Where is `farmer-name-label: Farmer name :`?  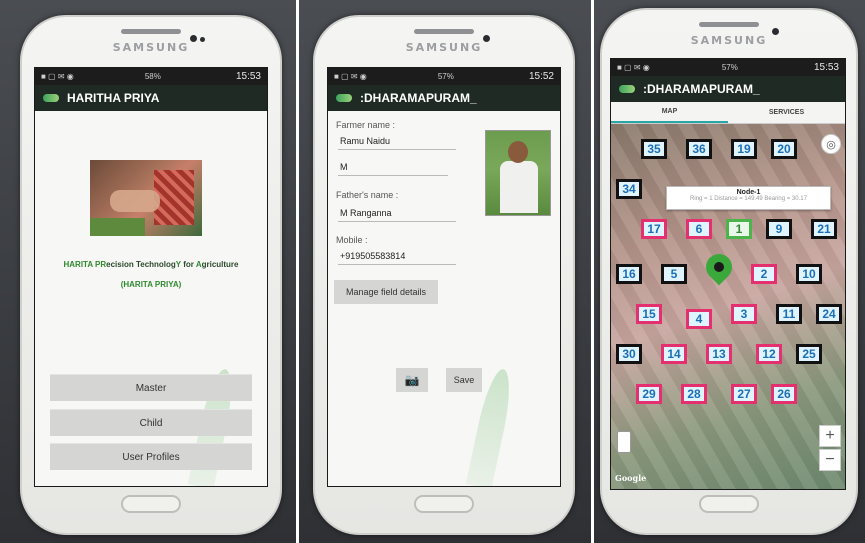
farmer-name-label: Farmer name : is located at coordinates (366, 125).